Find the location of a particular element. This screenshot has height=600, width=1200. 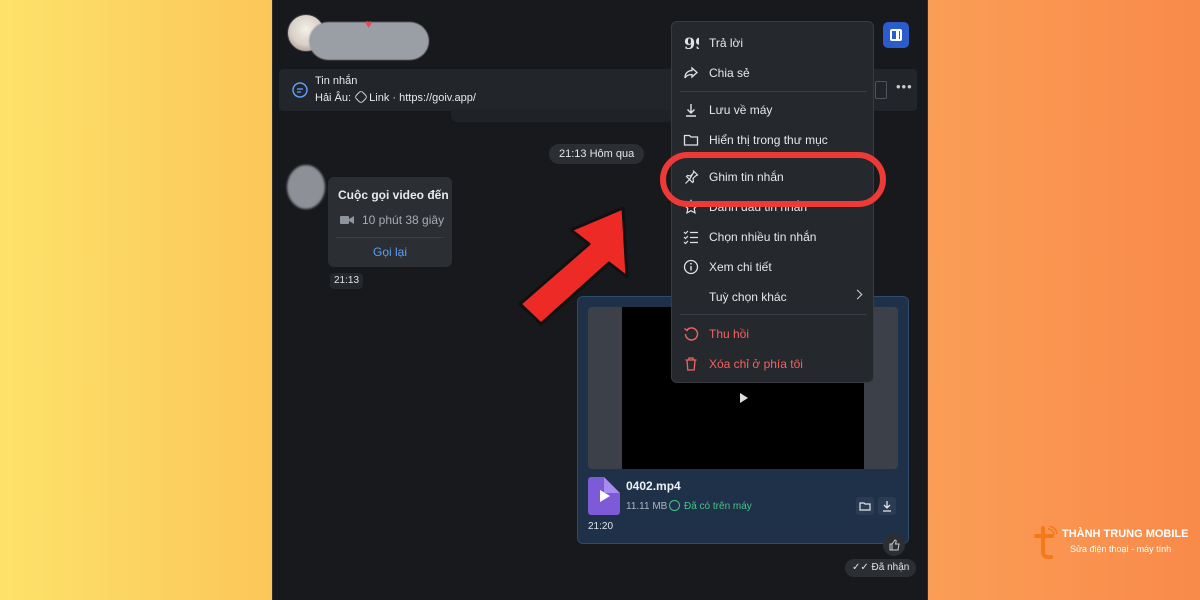

open-folder-button is located at coordinates (865, 506).